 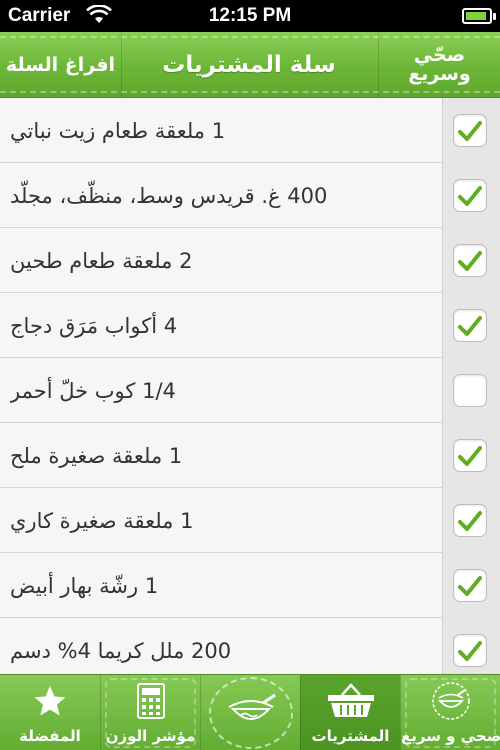 I want to click on item-text: 200 ملل كريما 4% دسم, so click(x=121, y=650).